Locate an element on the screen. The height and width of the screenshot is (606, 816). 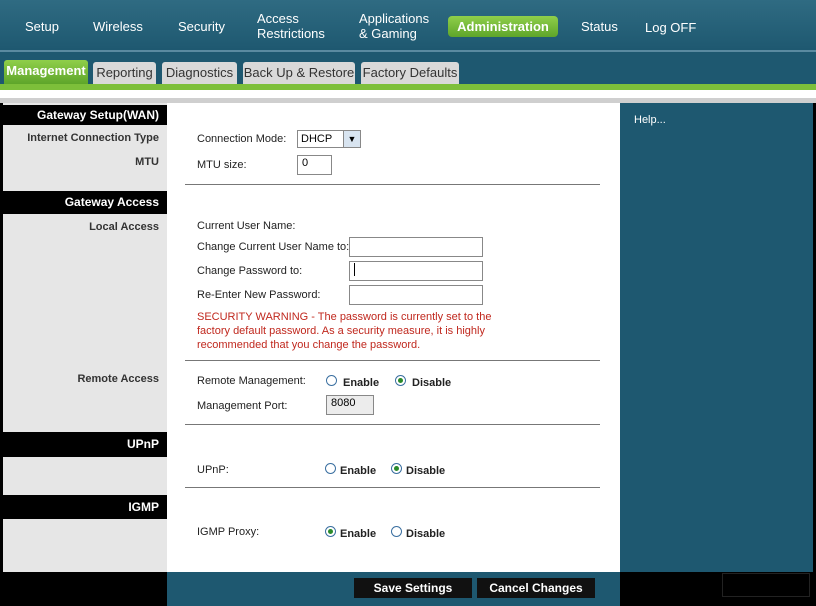
tab-backup-restore: Back Up & Restore is located at coordinates (299, 73).